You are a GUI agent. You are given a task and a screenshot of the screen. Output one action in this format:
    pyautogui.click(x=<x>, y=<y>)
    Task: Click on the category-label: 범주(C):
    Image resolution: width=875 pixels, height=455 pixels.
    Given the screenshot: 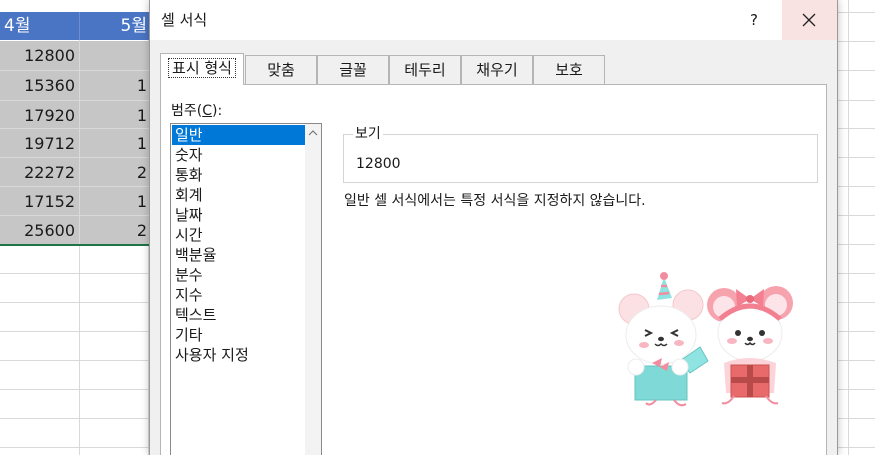 What is the action you would take?
    pyautogui.click(x=196, y=110)
    